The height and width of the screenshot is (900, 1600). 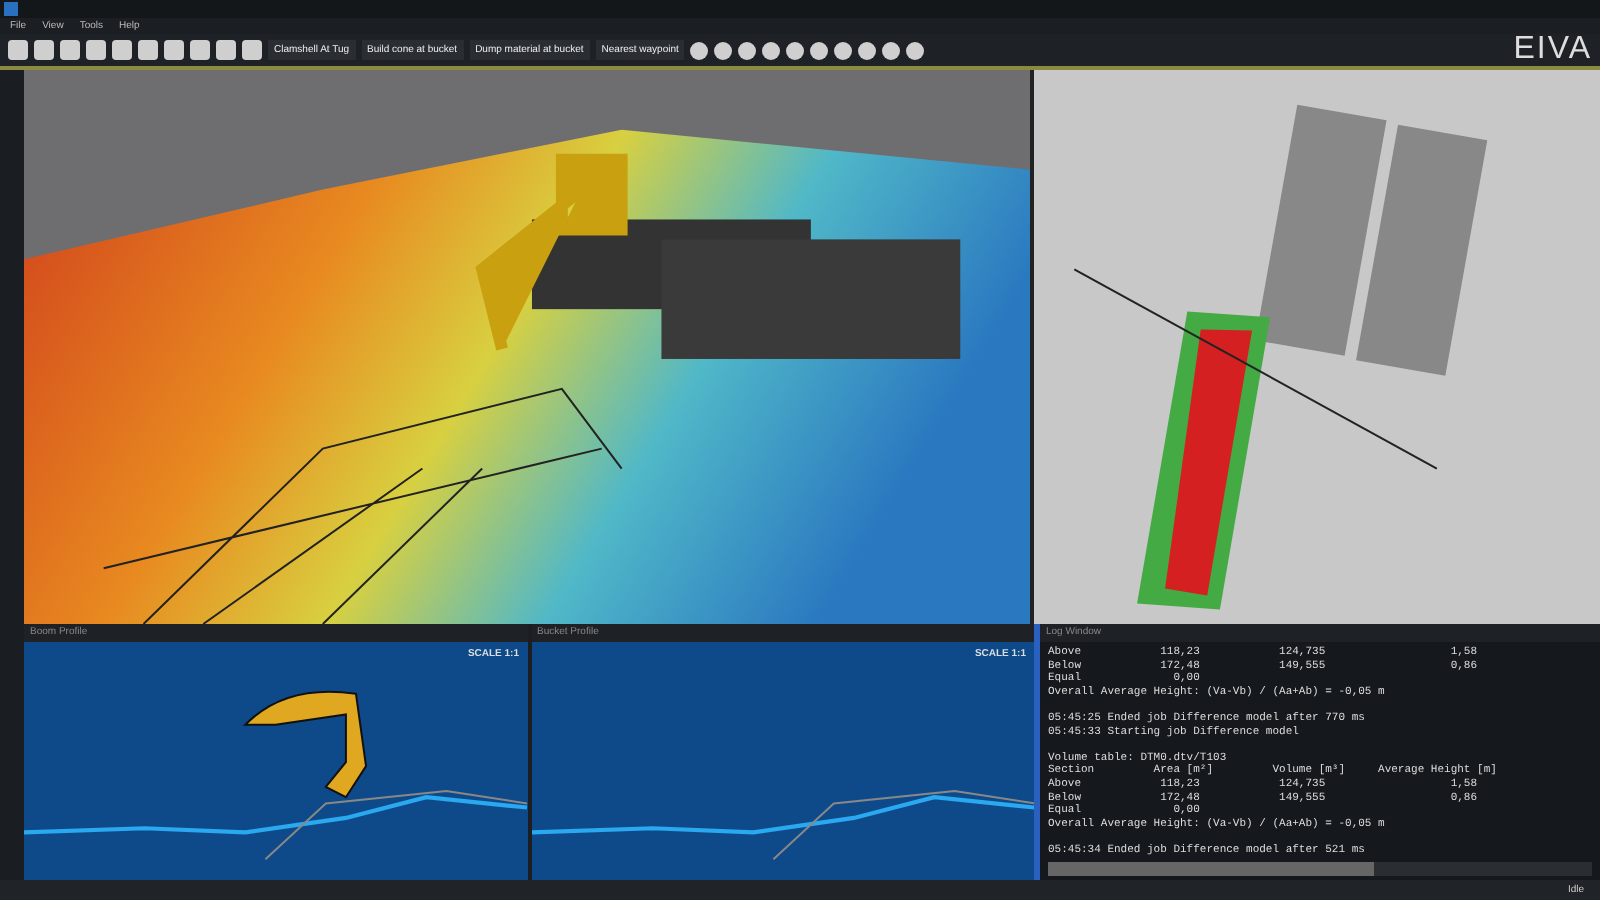 What do you see at coordinates (11, 9) in the screenshot?
I see `app-icon` at bounding box center [11, 9].